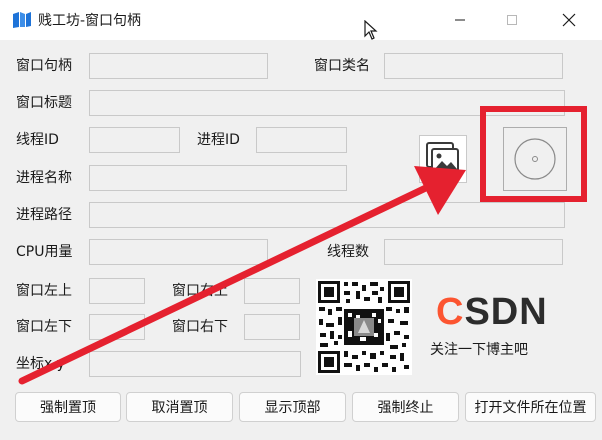 The height and width of the screenshot is (440, 602). What do you see at coordinates (272, 291) in the screenshot?
I see `top-right-field` at bounding box center [272, 291].